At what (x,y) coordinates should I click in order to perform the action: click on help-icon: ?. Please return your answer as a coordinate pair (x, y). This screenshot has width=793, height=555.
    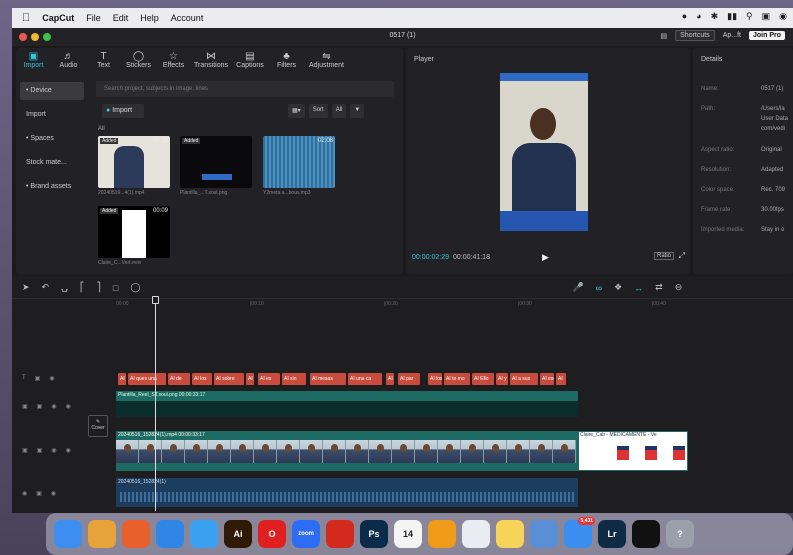
    Looking at the image, I should click on (680, 534).